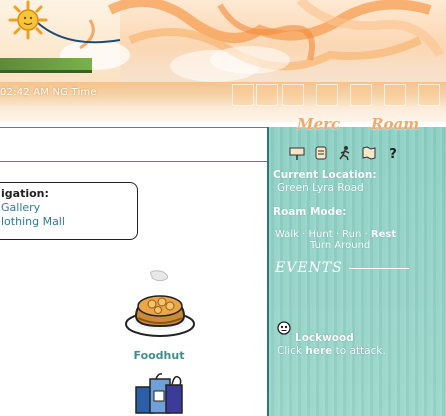 The width and height of the screenshot is (446, 416). What do you see at coordinates (33, 221) in the screenshot?
I see `nav-link-clothing-mall: lothing Mall` at bounding box center [33, 221].